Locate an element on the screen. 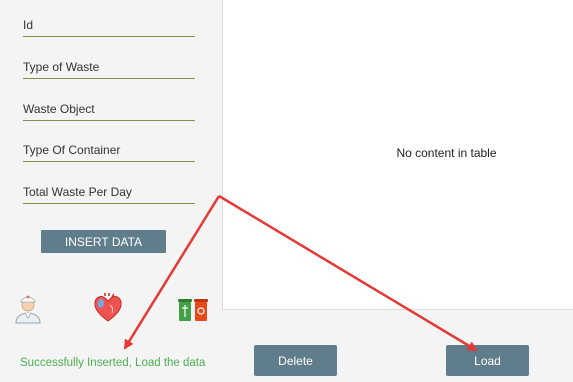 This screenshot has width=573, height=382. waste-object-field-wrapper is located at coordinates (109, 110).